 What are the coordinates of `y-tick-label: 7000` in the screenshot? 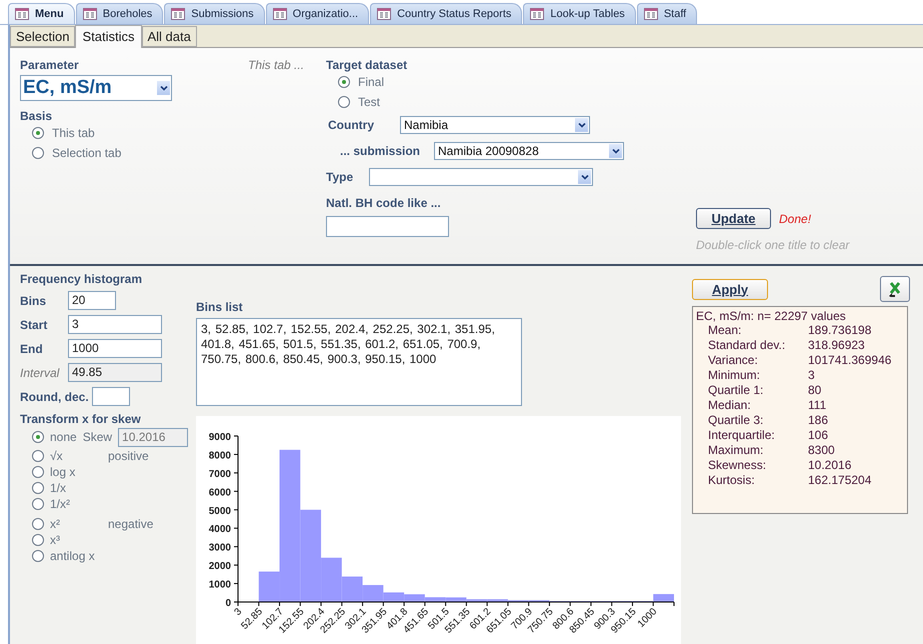 It's located at (219, 474).